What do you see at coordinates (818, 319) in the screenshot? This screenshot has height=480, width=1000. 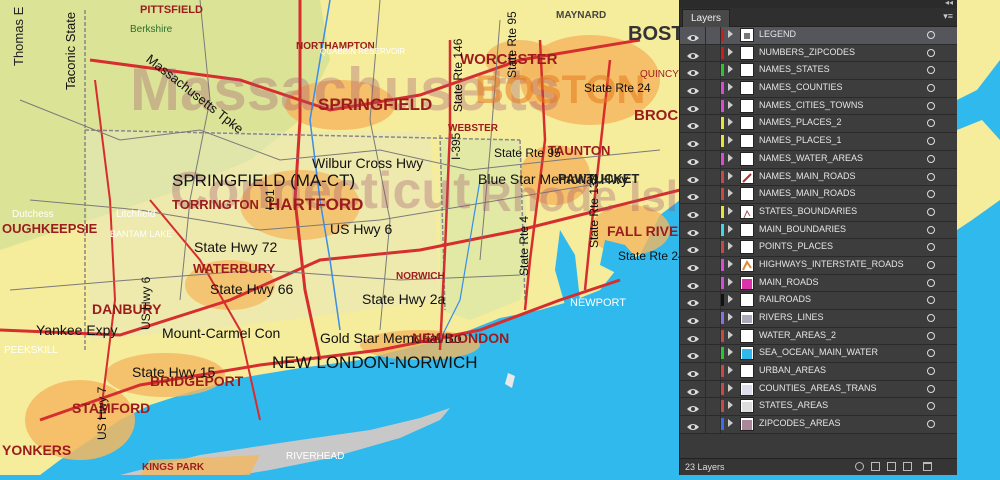 I see `layer-row: RIVERS_LINES` at bounding box center [818, 319].